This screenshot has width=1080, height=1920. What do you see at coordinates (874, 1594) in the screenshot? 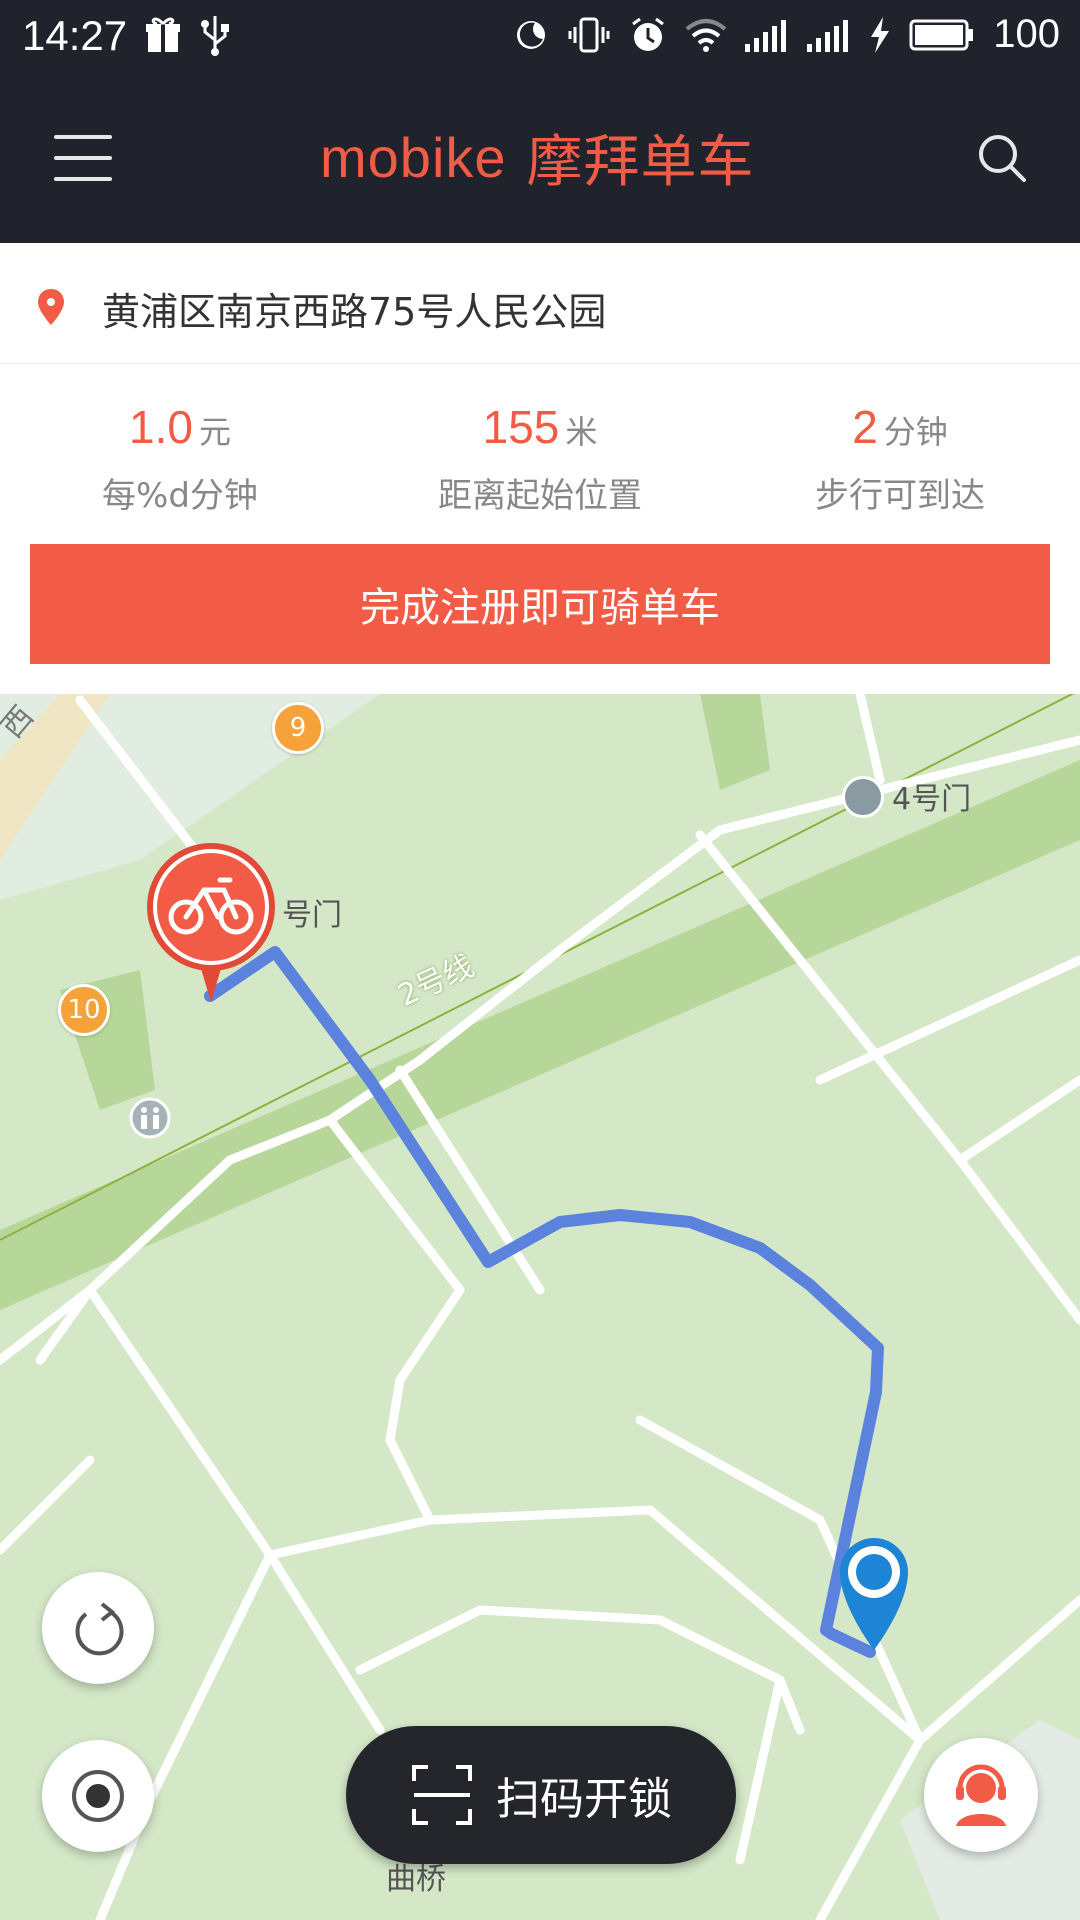
I see `current-location-marker` at bounding box center [874, 1594].